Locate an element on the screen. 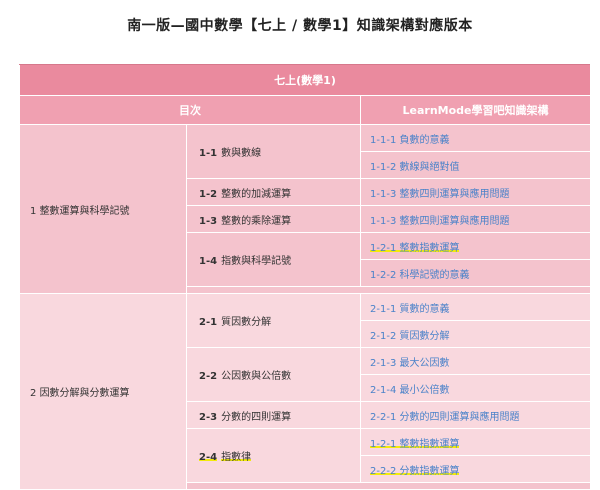 This screenshot has width=600, height=490. chapter-cell: 1 整數運算與科學記號 is located at coordinates (103, 209).